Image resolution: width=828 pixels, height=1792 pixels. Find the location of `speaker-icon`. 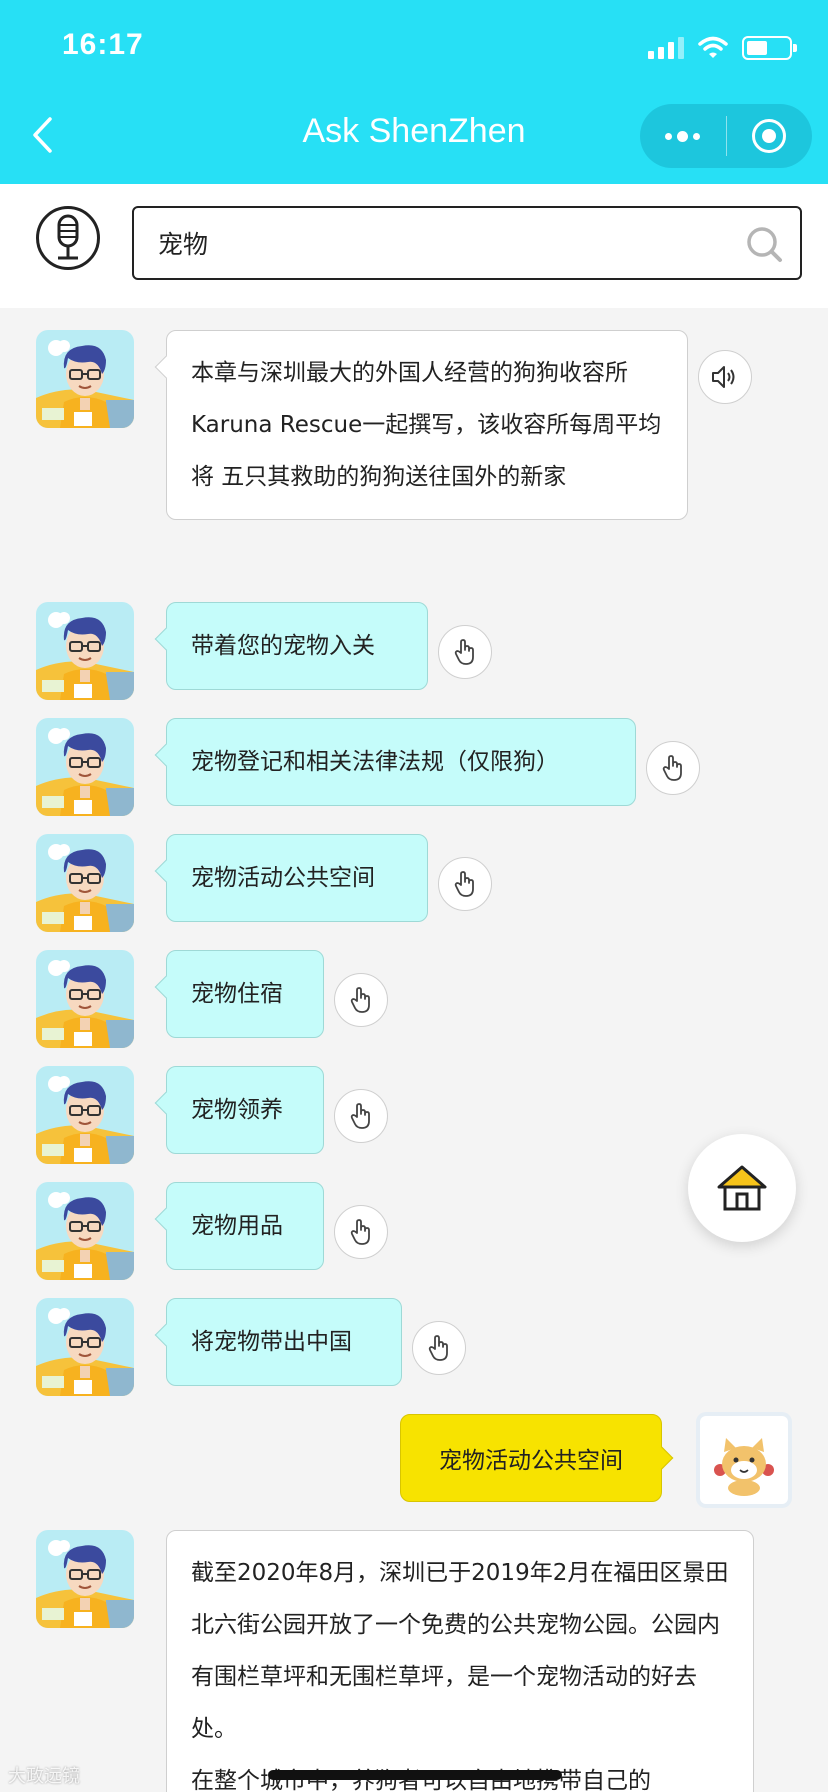

speaker-icon is located at coordinates (723, 377).